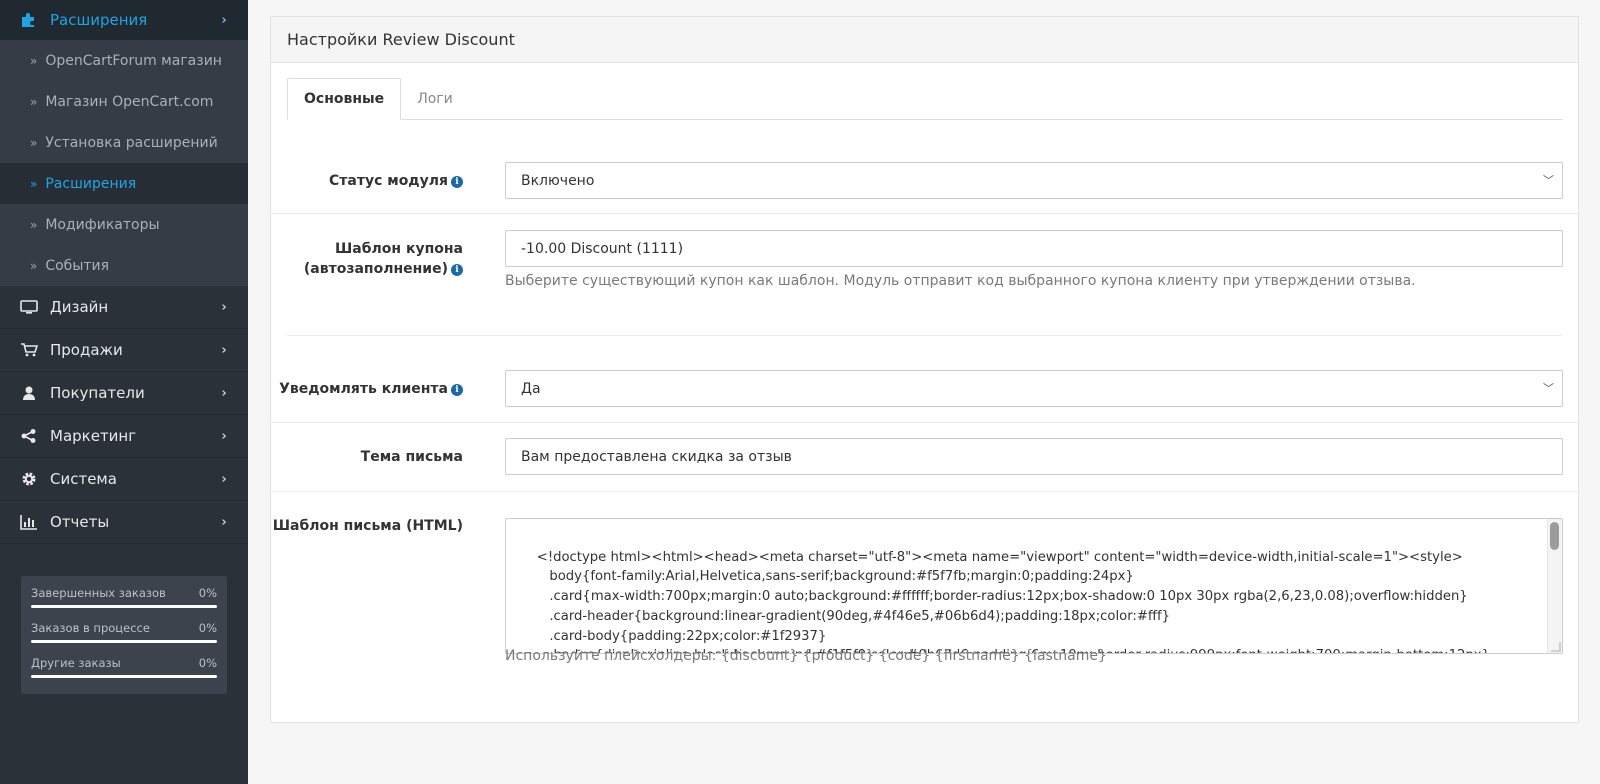 This screenshot has height=784, width=1600. I want to click on stat-label: Завершенных заказов, so click(98, 592).